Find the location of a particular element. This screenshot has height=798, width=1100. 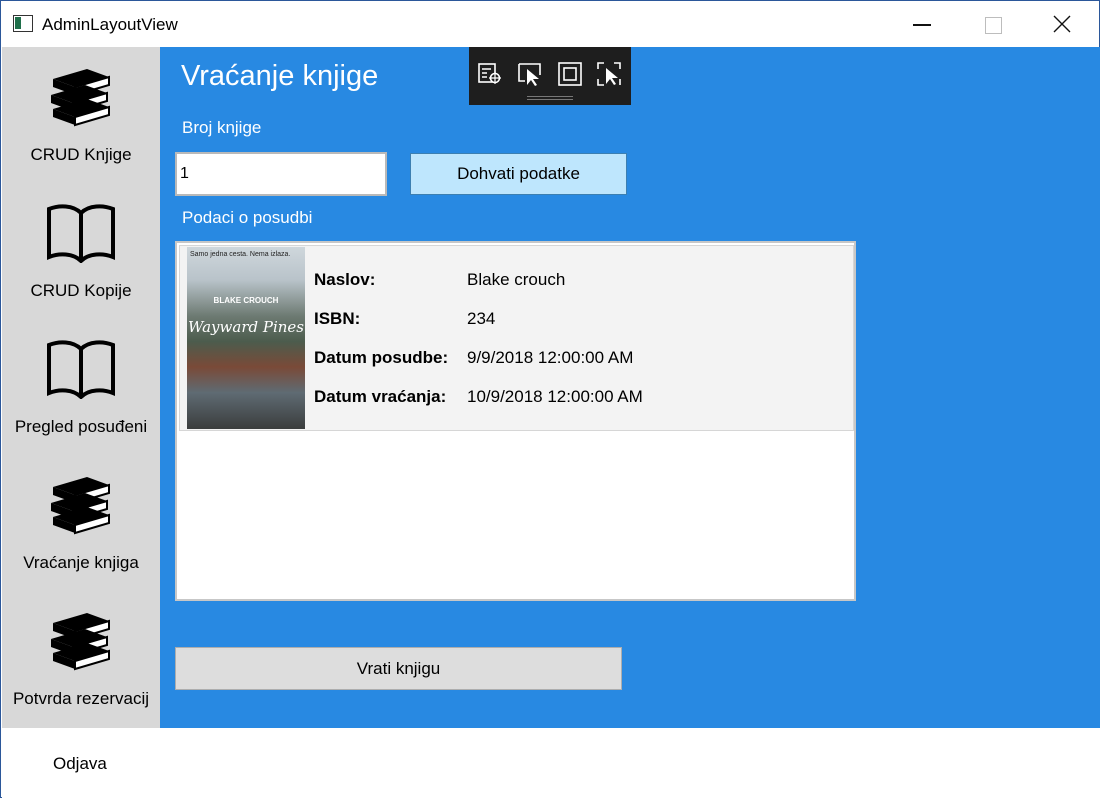

book-number-label: Broj knjige is located at coordinates (222, 127).